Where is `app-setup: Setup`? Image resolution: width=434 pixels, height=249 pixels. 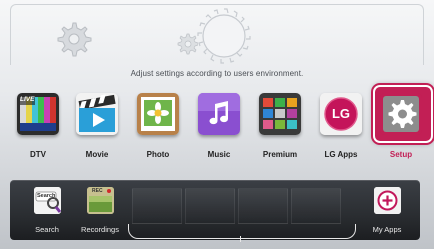 app-setup: Setup is located at coordinates (403, 125).